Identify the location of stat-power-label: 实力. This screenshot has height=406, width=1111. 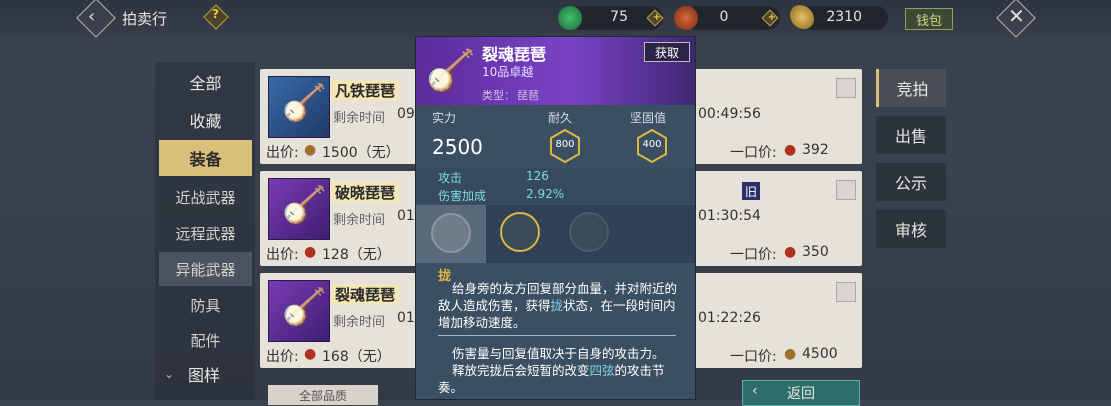
(444, 118).